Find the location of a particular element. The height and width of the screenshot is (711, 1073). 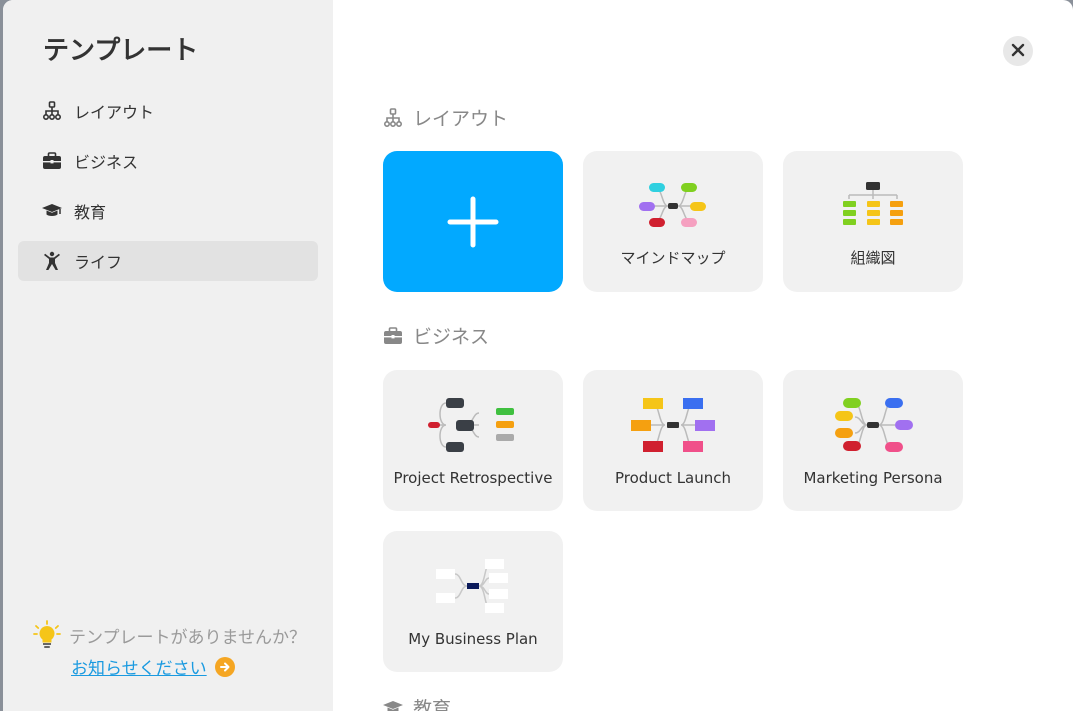

plus-icon is located at coordinates (473, 222).